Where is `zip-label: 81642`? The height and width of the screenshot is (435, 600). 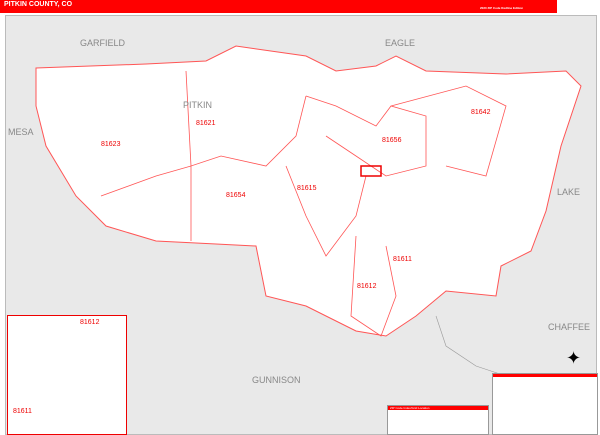 zip-label: 81642 is located at coordinates (481, 112).